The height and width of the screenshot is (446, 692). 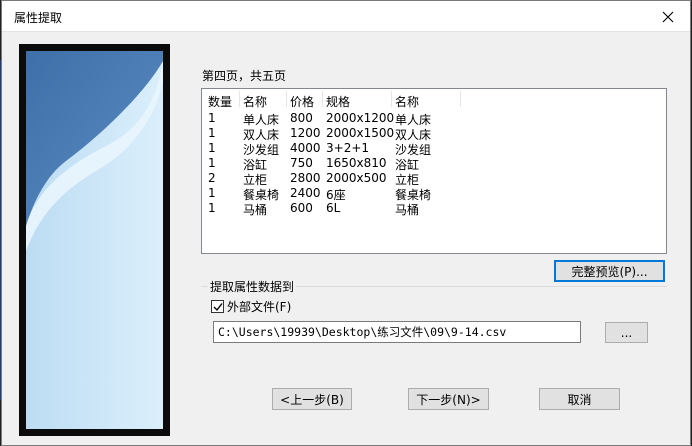 What do you see at coordinates (434, 119) in the screenshot?
I see `list-item: 1 单人床 800 2000x1200 单人床` at bounding box center [434, 119].